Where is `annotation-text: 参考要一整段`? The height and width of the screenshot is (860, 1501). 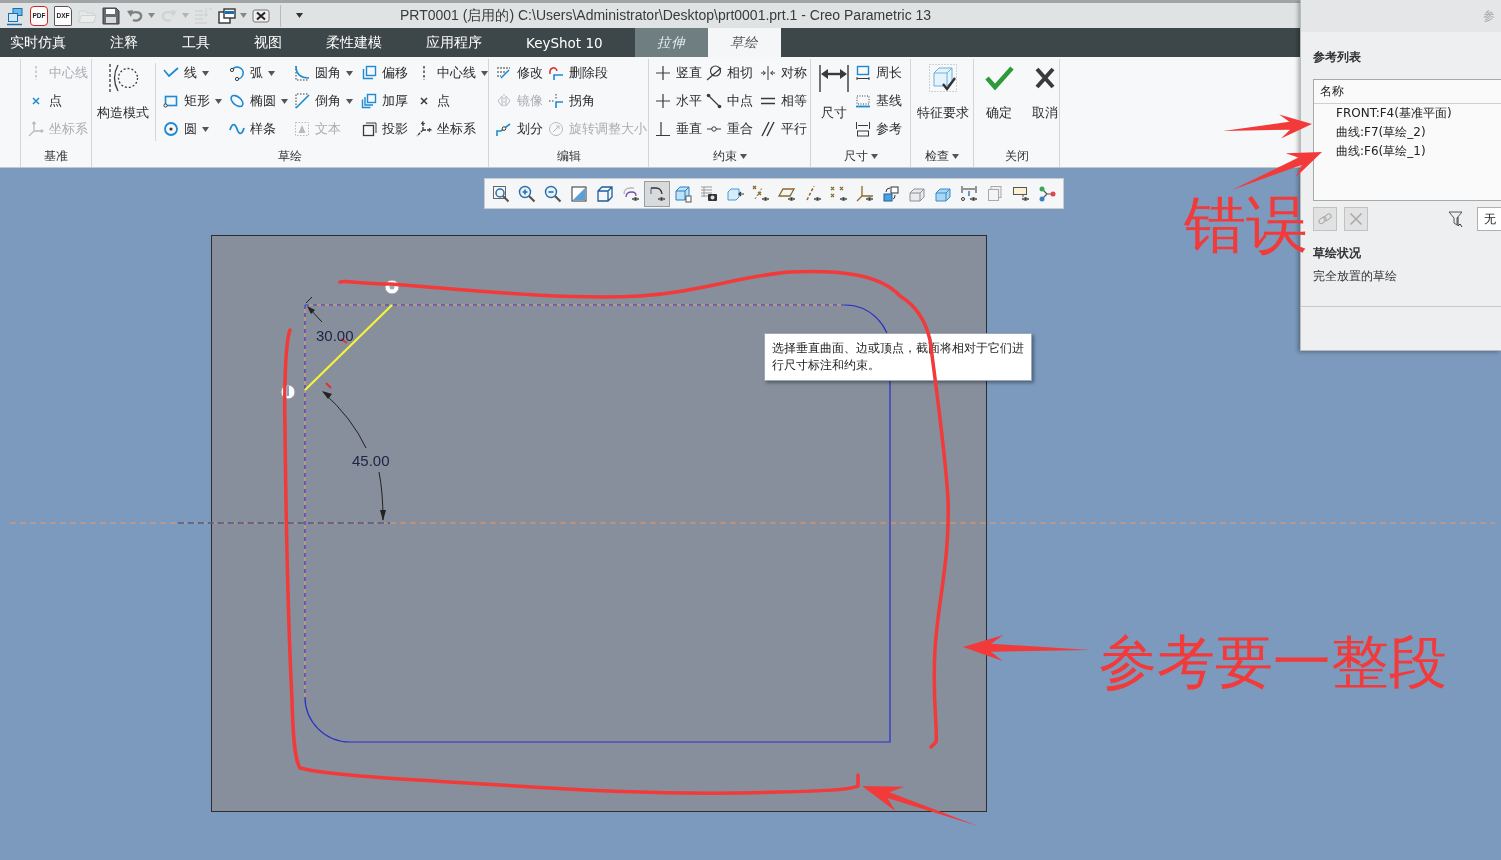
annotation-text: 参考要一整段 is located at coordinates (1273, 662).